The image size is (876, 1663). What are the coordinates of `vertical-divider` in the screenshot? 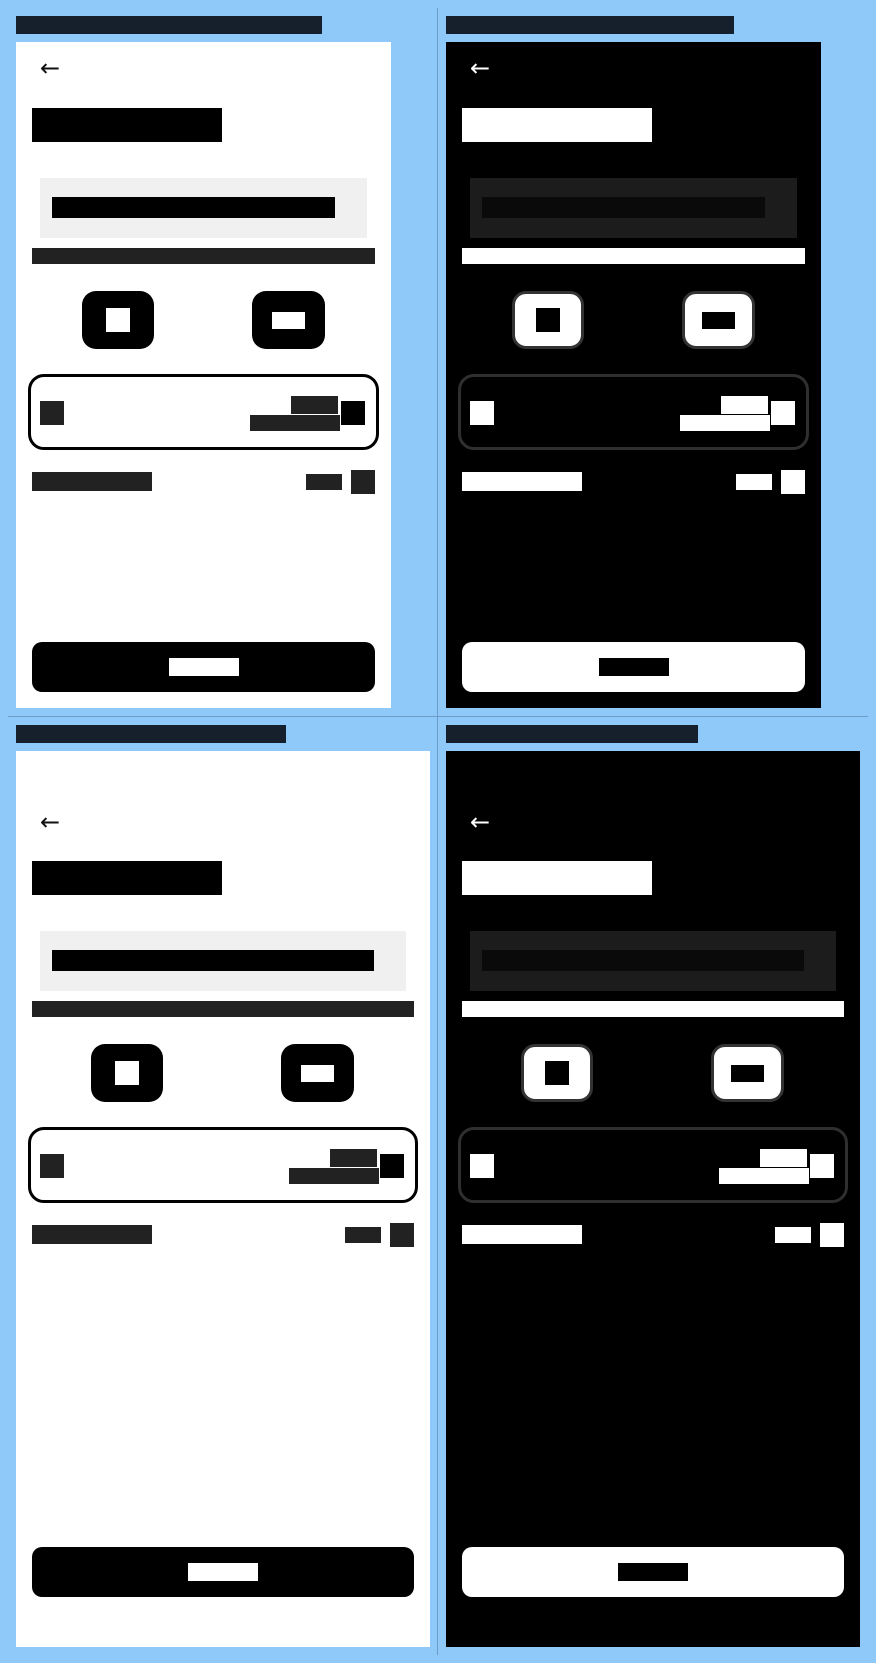 It's located at (437, 831).